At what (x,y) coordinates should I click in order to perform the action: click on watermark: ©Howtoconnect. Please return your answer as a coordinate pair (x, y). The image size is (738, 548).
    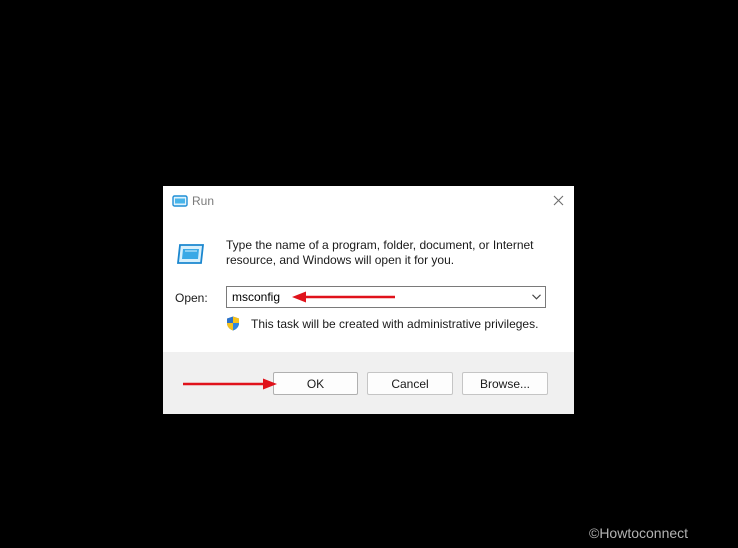
    Looking at the image, I should click on (639, 533).